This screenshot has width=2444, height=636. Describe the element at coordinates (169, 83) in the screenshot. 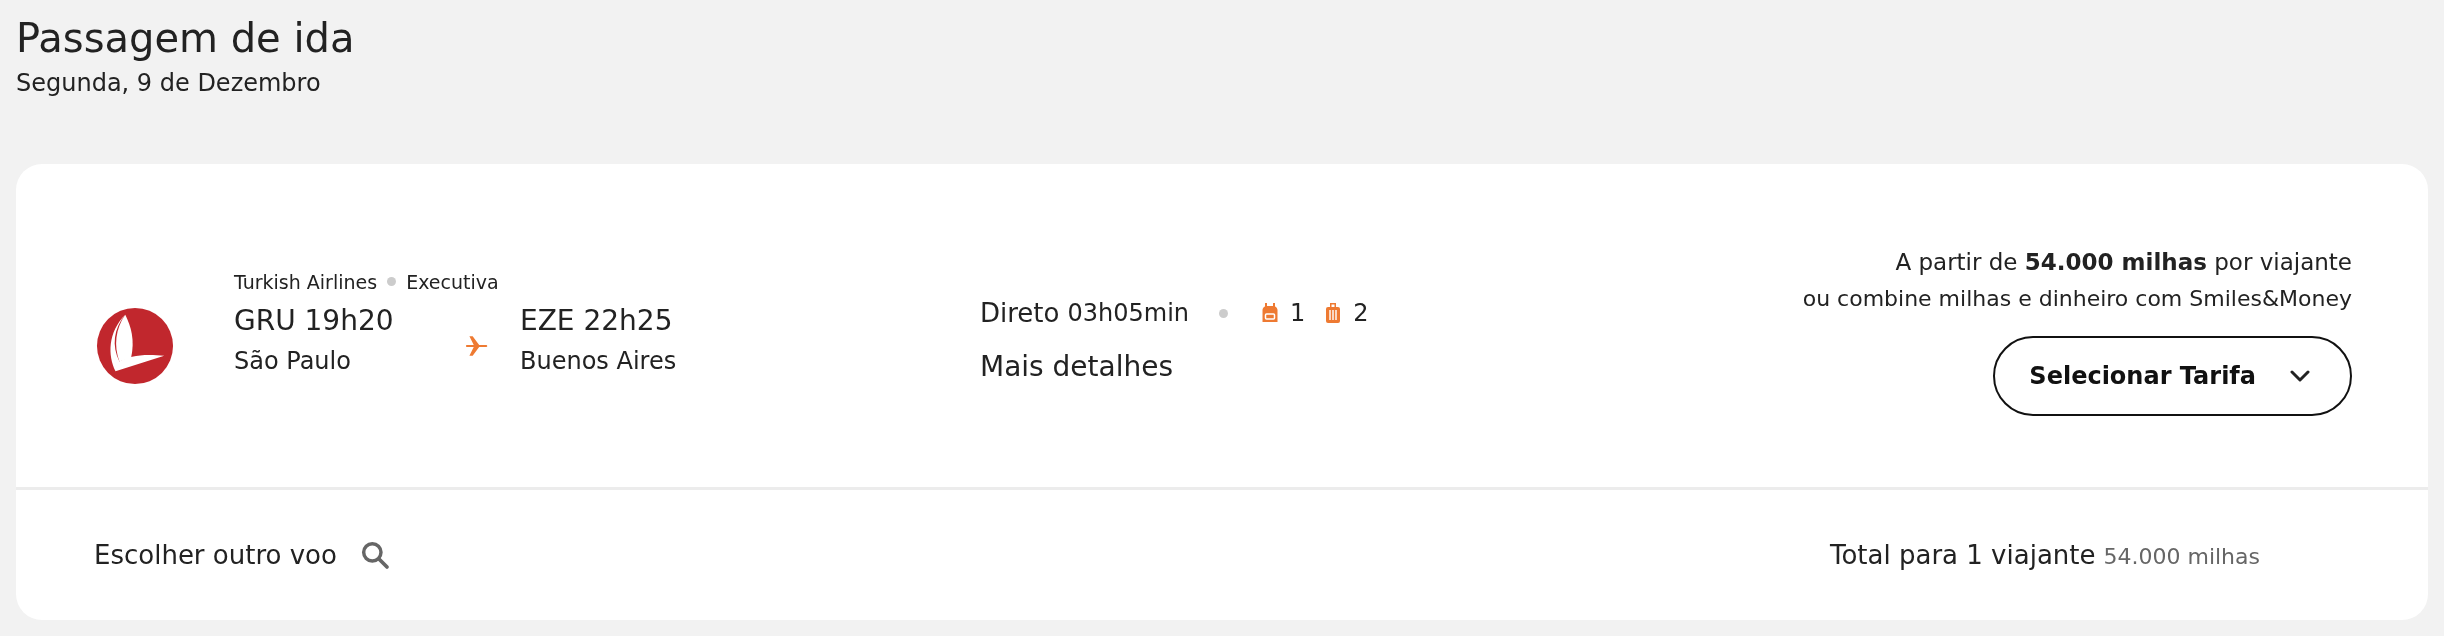

I see `flight-date: Segunda, 9 de Dezembro` at that location.